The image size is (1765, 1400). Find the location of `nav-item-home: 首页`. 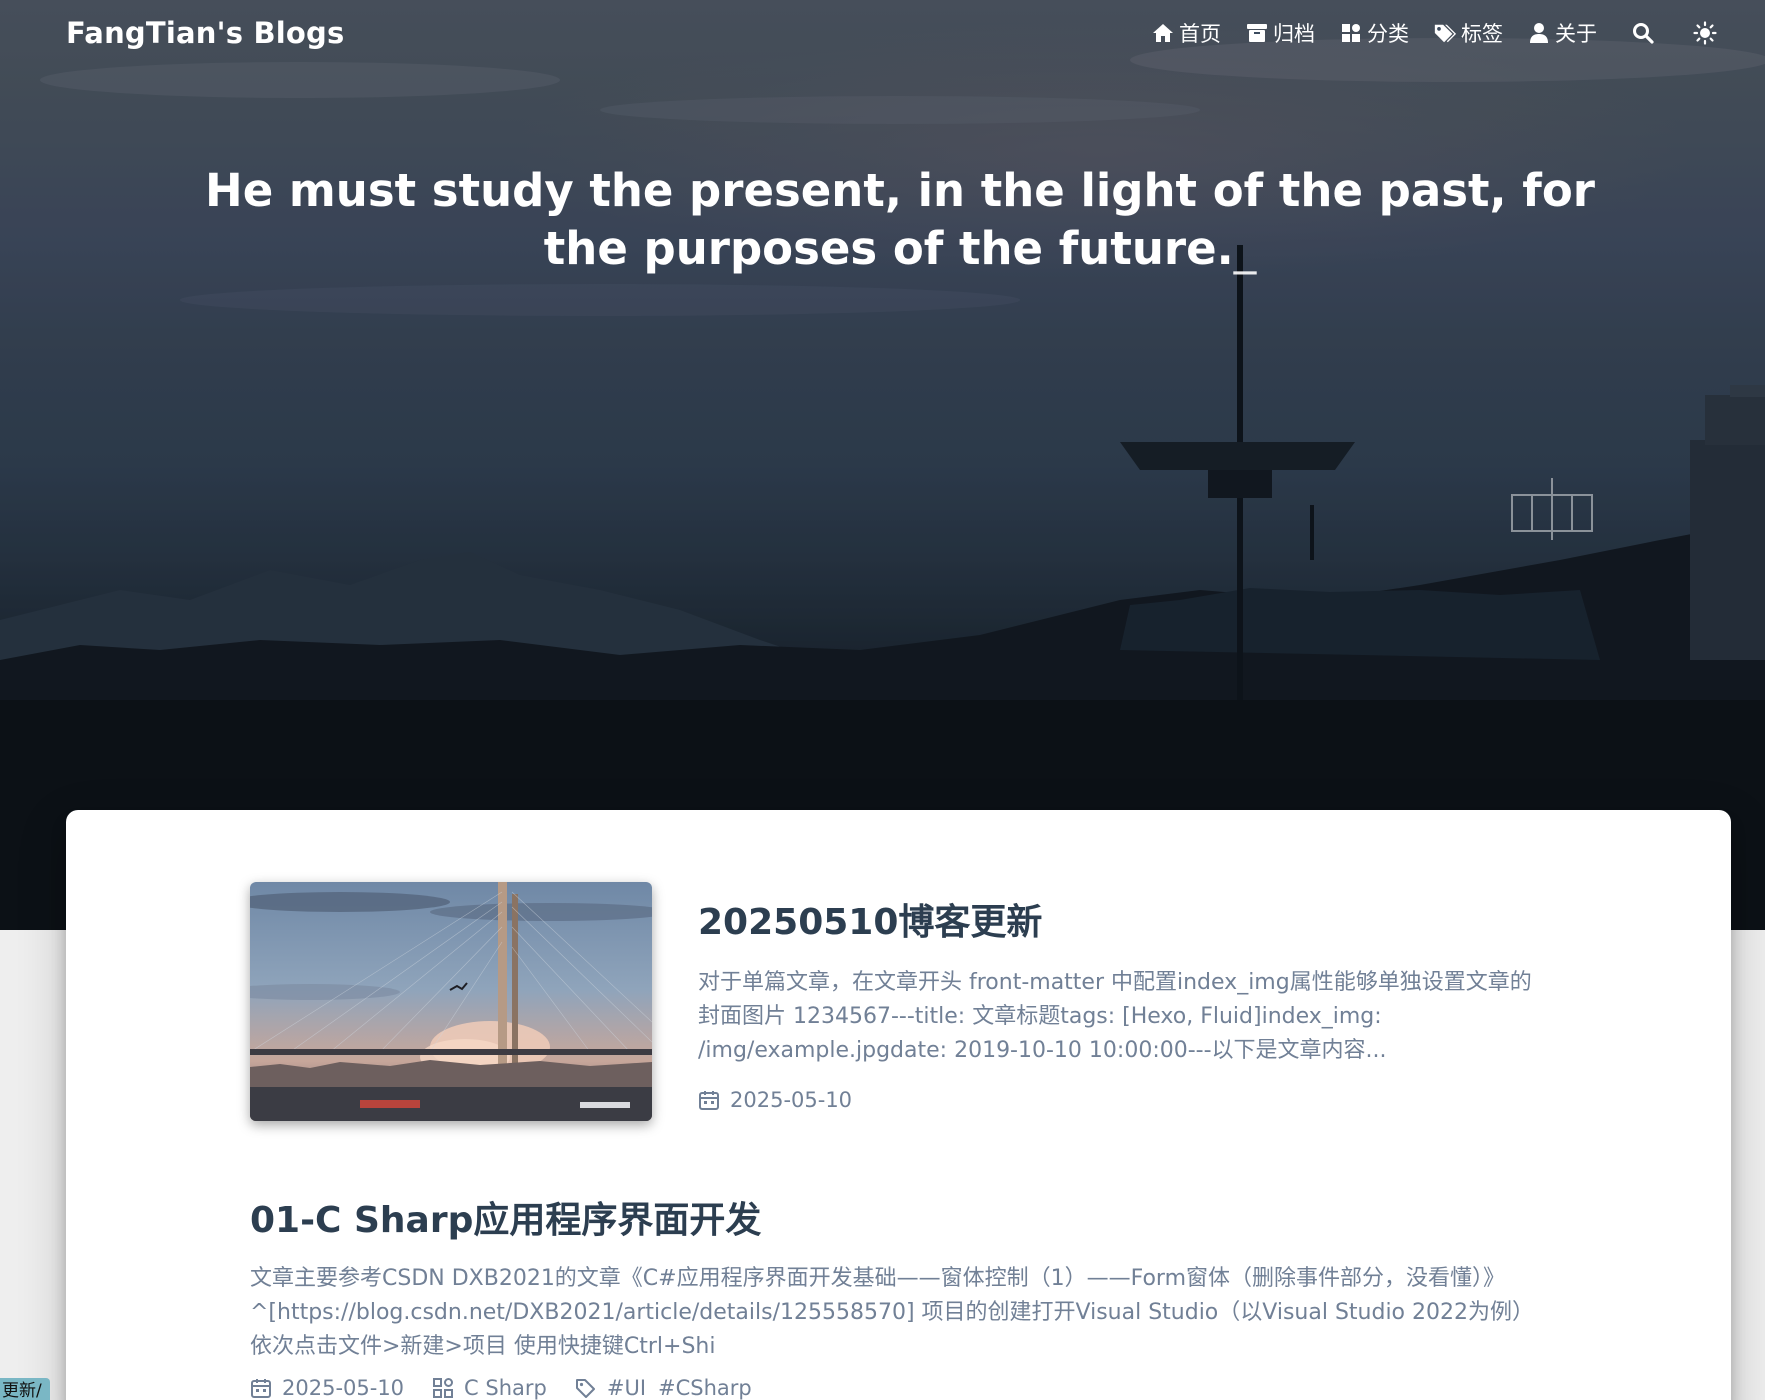

nav-item-home: 首页 is located at coordinates (1186, 33).